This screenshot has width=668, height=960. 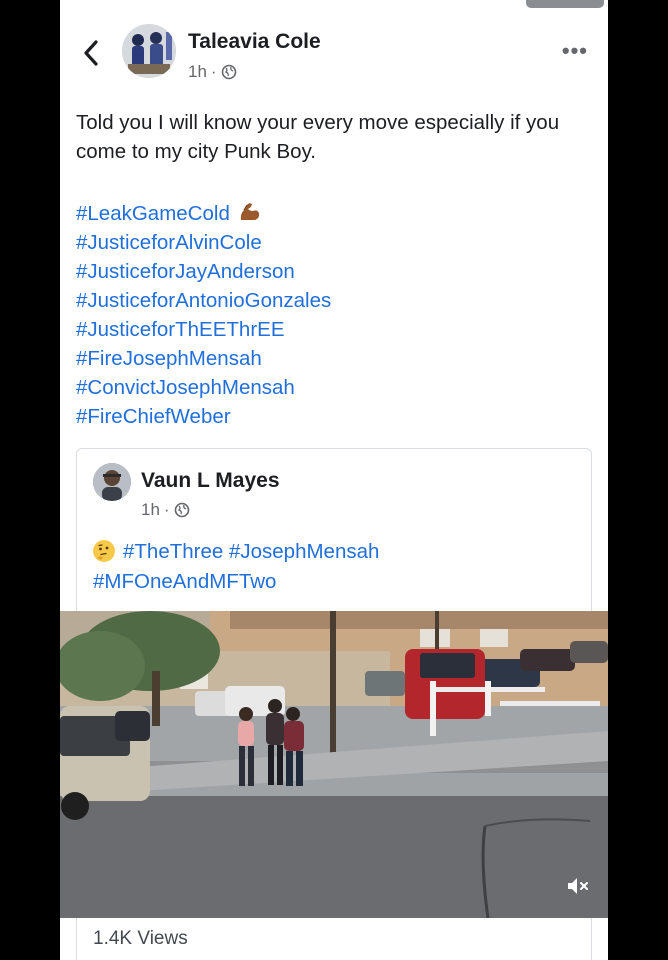 I want to click on status-bar-indicator, so click(x=565, y=4).